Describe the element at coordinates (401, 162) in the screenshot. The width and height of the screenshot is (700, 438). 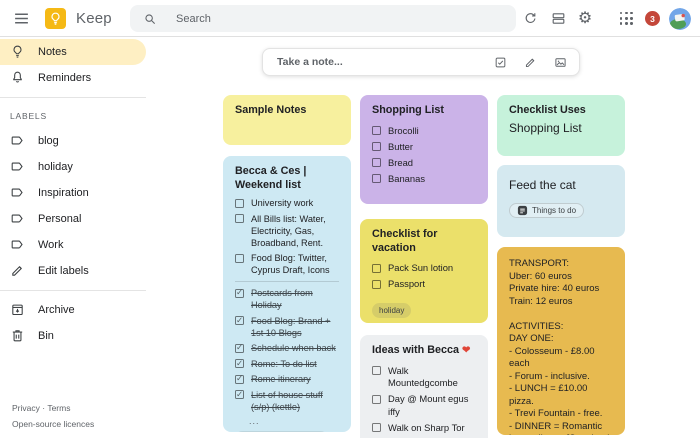
I see `checklist-item-text: Bread` at that location.